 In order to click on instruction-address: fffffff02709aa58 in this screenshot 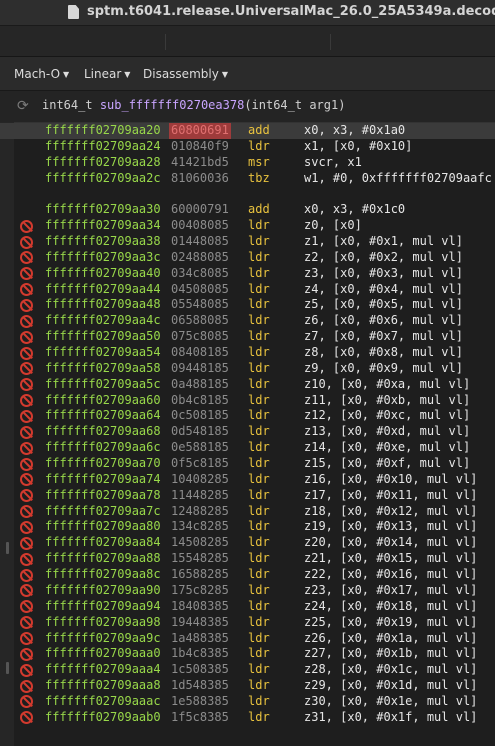, I will do `click(103, 369)`.